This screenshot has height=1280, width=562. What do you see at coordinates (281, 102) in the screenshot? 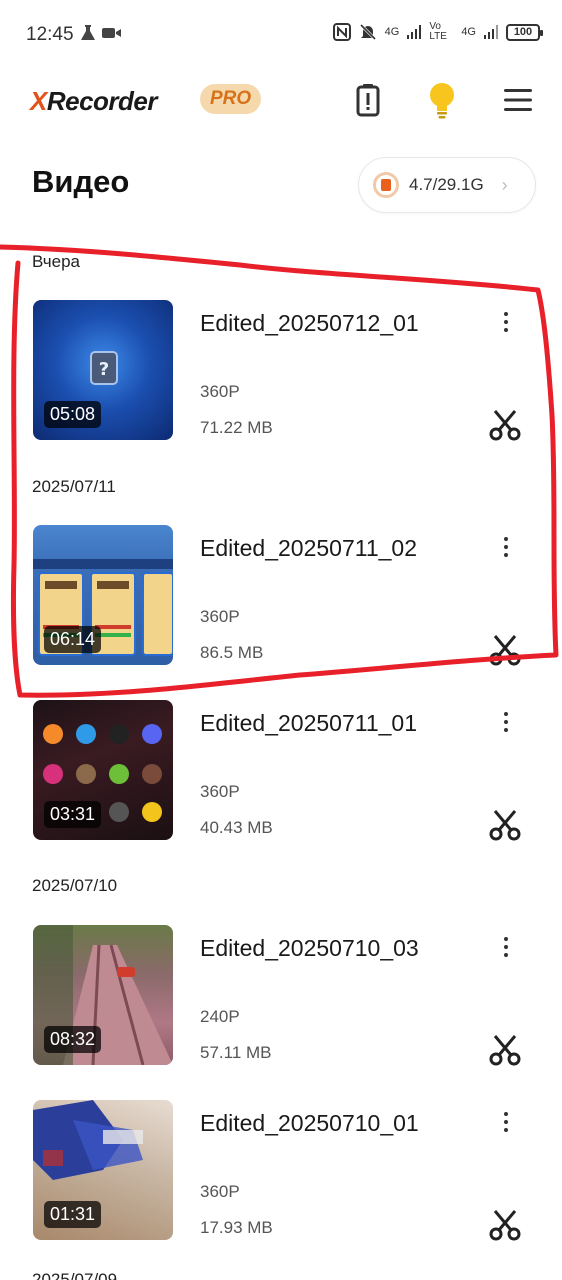
I see `app-header: XRecorder PRO` at bounding box center [281, 102].